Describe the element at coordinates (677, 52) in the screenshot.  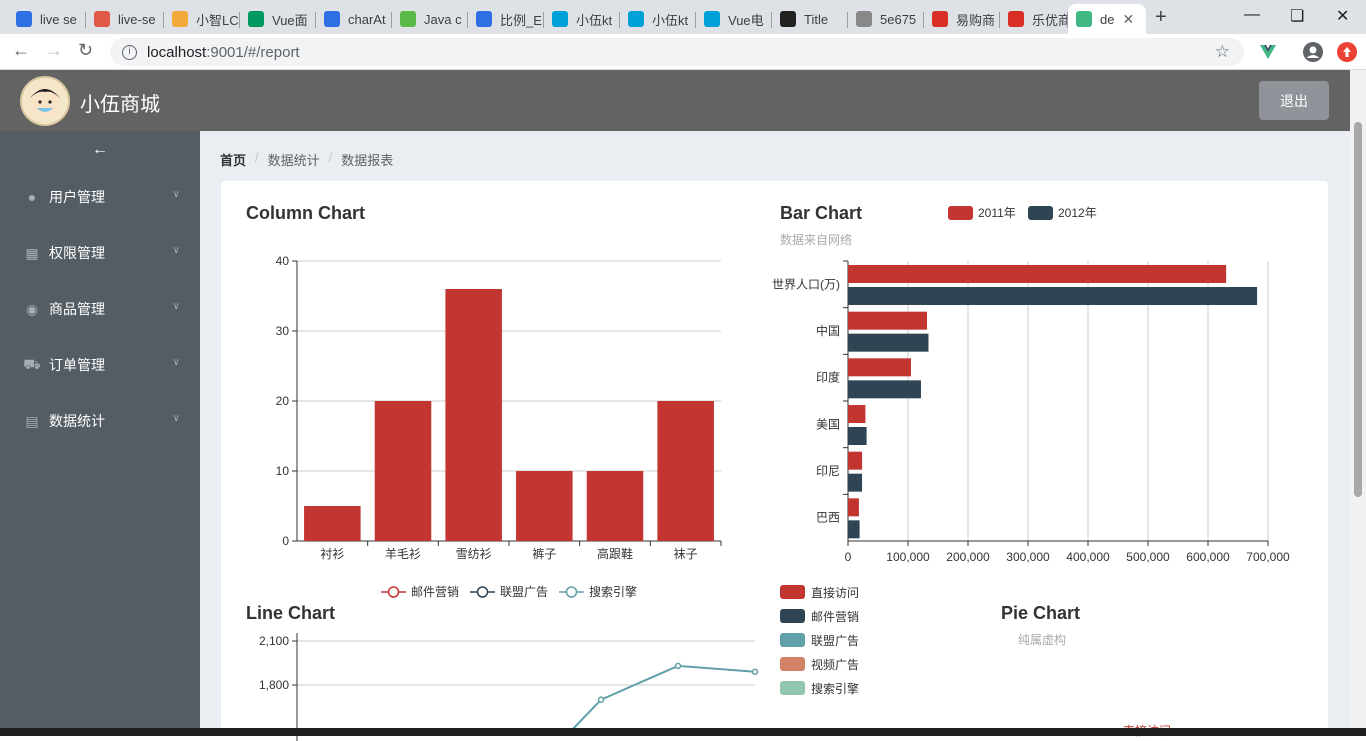
I see `address-bar: i localhost:9001/#/report ☆` at that location.